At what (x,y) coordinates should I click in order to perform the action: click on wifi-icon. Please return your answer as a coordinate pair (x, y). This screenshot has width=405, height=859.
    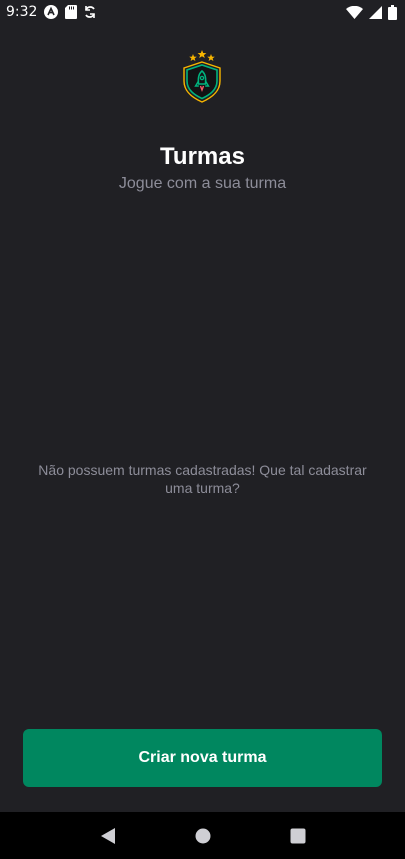
    Looking at the image, I should click on (354, 12).